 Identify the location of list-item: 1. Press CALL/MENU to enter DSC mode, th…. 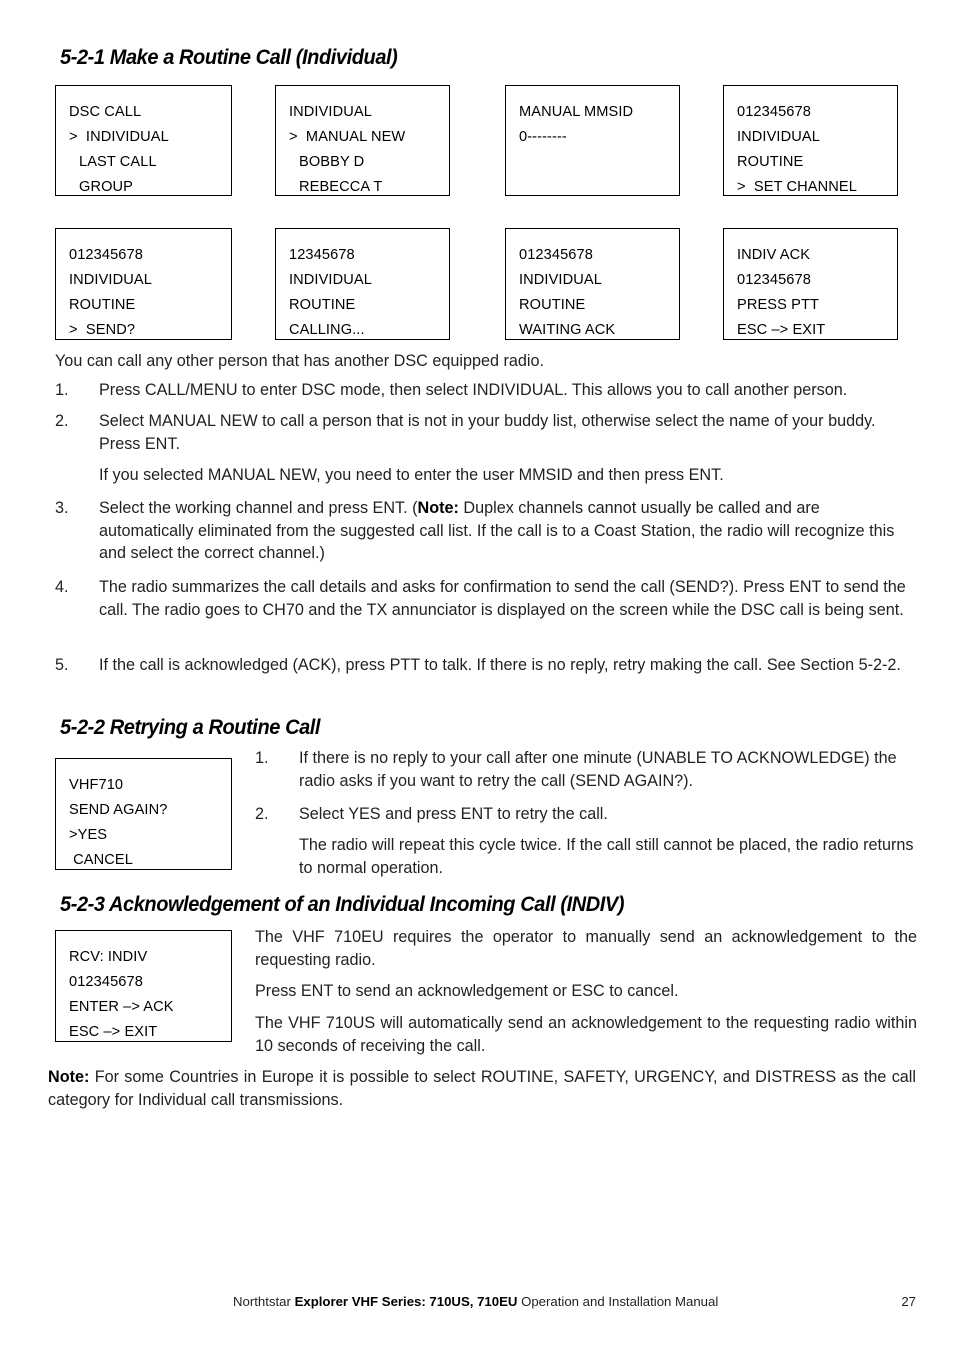
(486, 390).